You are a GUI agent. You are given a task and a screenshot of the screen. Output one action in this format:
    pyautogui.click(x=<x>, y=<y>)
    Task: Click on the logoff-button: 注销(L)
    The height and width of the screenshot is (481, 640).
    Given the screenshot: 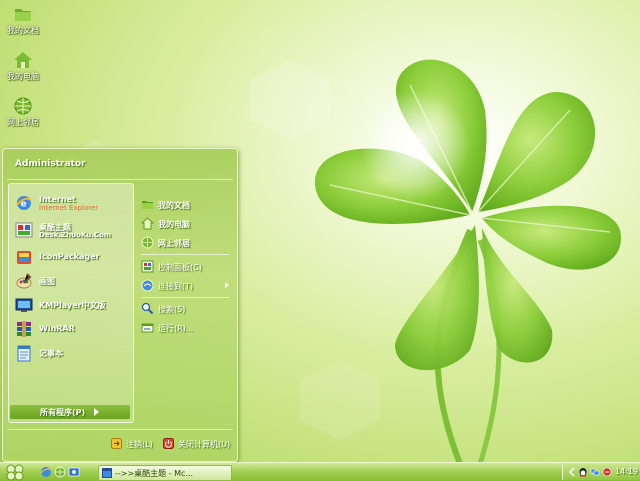 What is the action you would take?
    pyautogui.click(x=136, y=444)
    